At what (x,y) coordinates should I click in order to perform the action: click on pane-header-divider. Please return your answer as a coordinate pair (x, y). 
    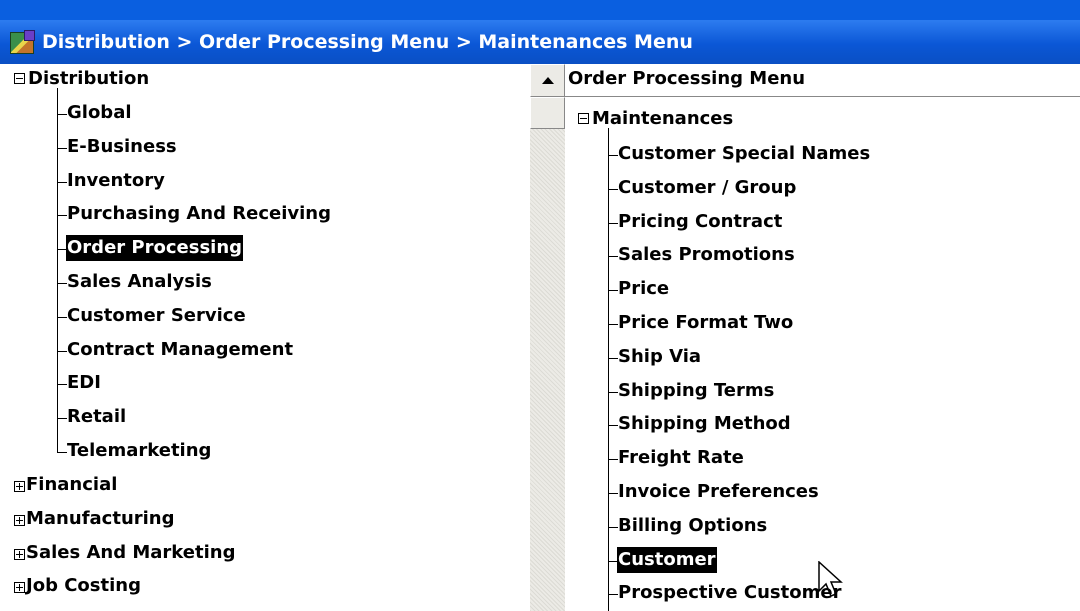
    Looking at the image, I should click on (822, 96).